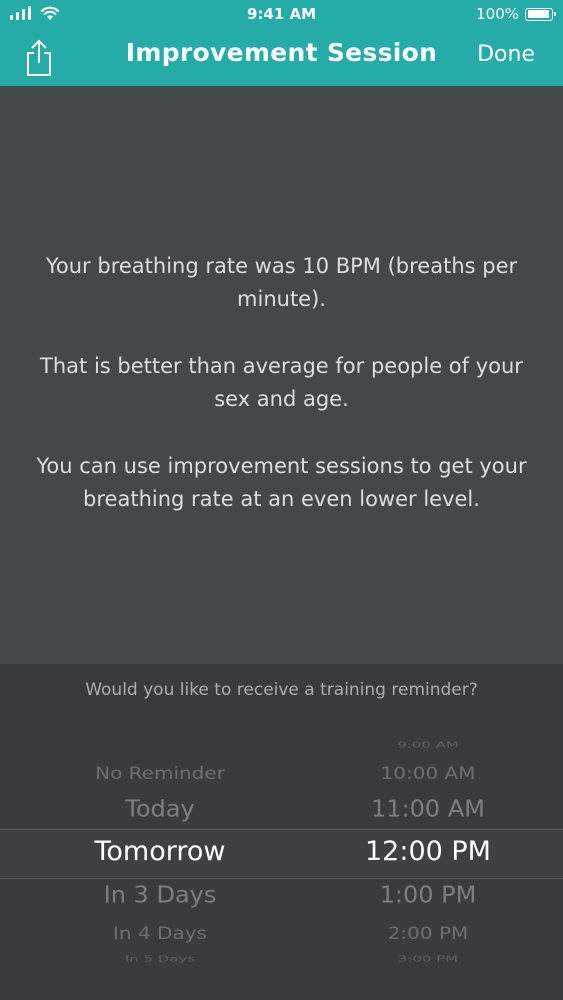 The height and width of the screenshot is (1000, 563). I want to click on picker-option: 12:00 PM, so click(428, 851).